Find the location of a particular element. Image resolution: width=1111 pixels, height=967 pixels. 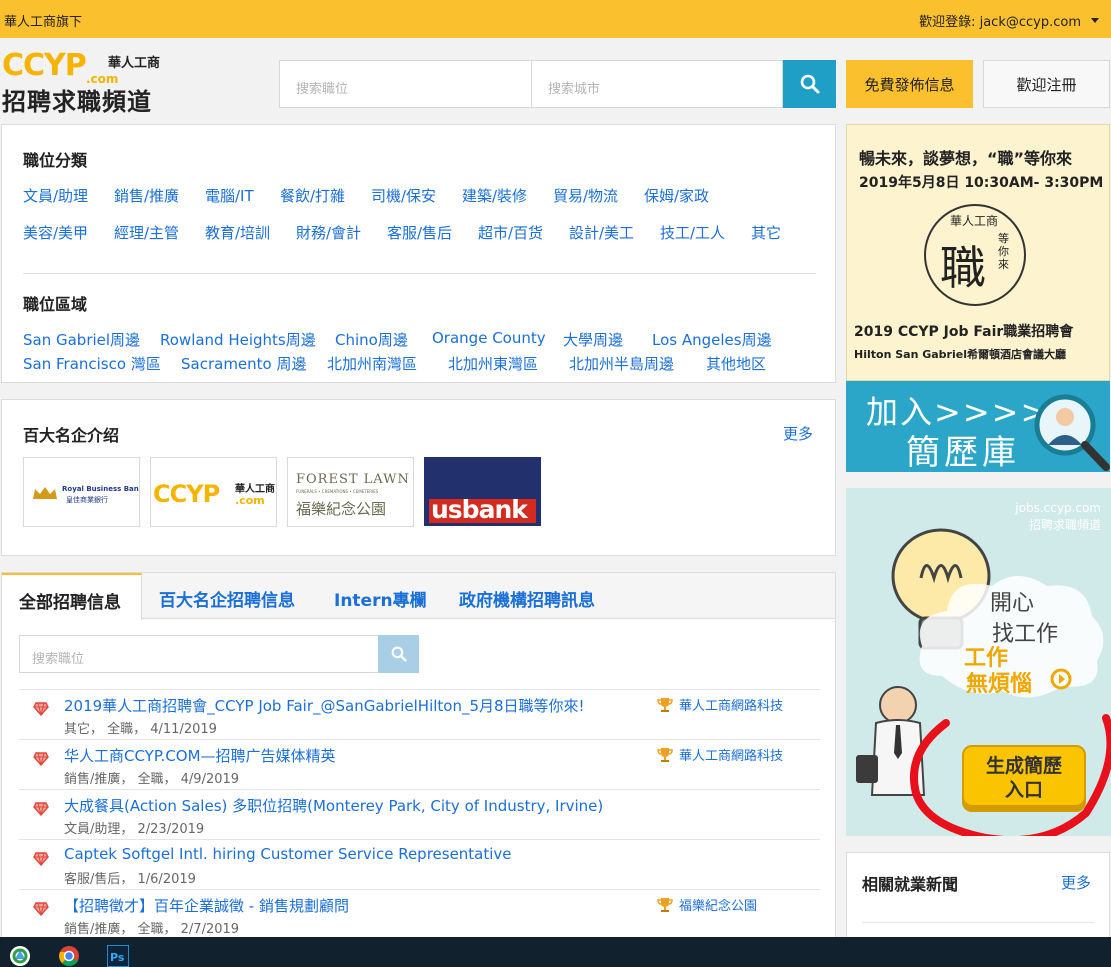

jobfair-slogan: 暢未來，談夢想，“職”等你來 is located at coordinates (966, 158).